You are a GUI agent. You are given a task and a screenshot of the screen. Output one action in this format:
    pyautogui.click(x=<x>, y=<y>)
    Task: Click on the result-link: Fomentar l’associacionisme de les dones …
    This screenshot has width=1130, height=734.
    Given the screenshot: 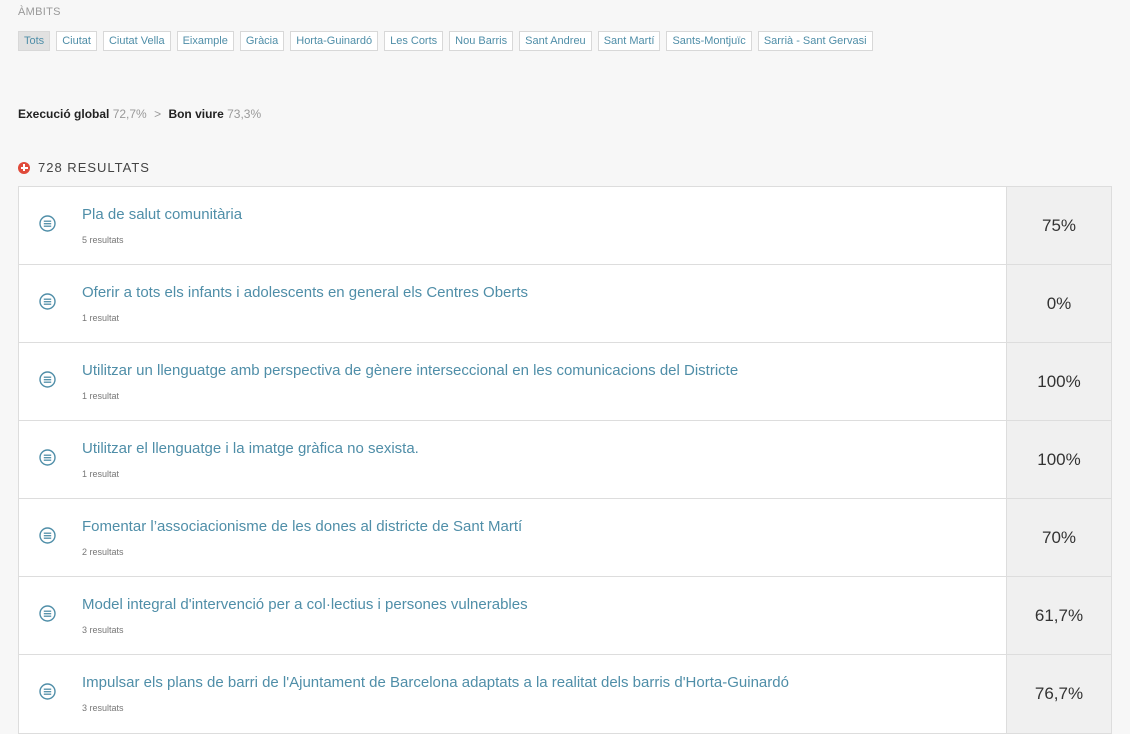 What is the action you would take?
    pyautogui.click(x=512, y=537)
    